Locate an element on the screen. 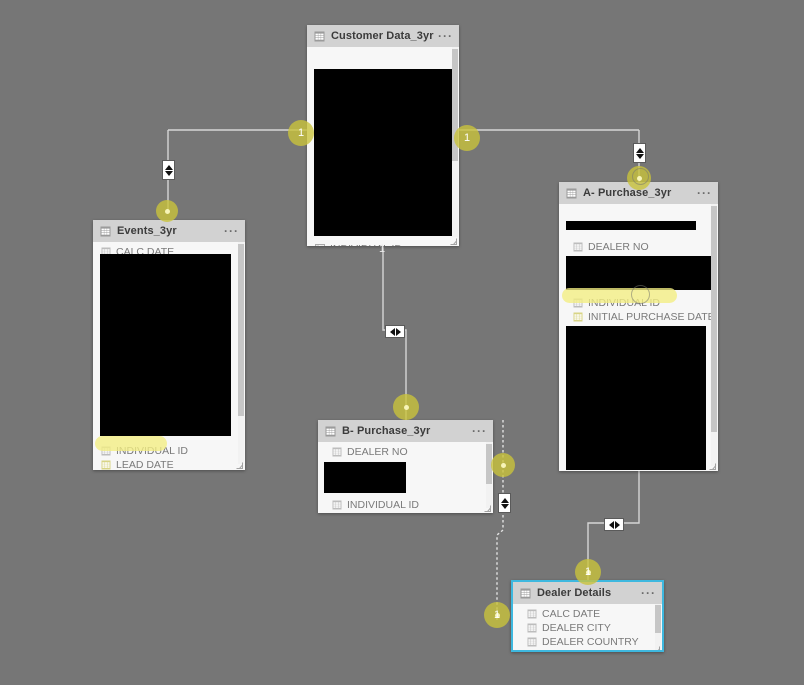 The height and width of the screenshot is (685, 804). field-list-events: CALC DATE INDIVIDUAL ID LEAD DATE is located at coordinates (169, 356).